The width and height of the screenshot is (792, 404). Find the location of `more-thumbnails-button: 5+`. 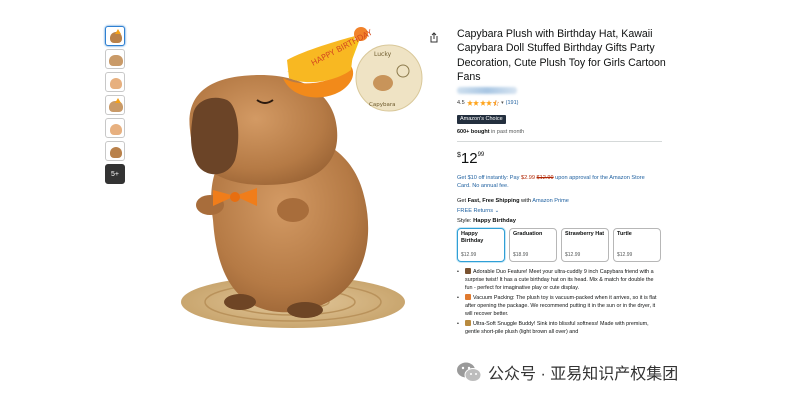

more-thumbnails-button: 5+ is located at coordinates (115, 174).